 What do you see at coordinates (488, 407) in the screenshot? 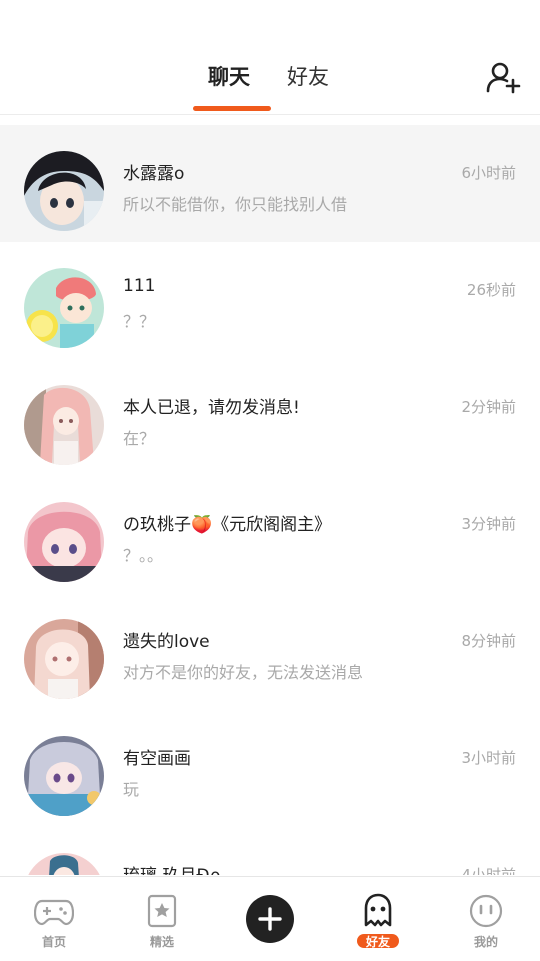
I see `message-time: 2分钟前` at bounding box center [488, 407].